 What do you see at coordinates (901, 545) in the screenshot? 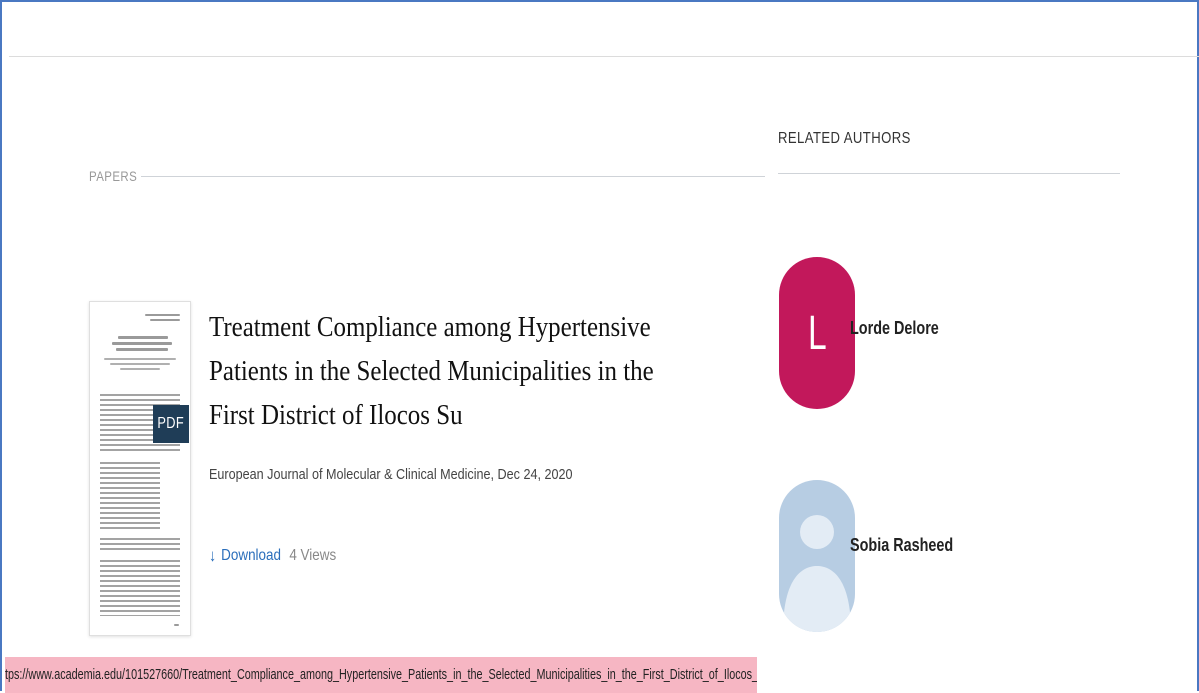
I see `author-name-link: Sobia Rasheed` at bounding box center [901, 545].